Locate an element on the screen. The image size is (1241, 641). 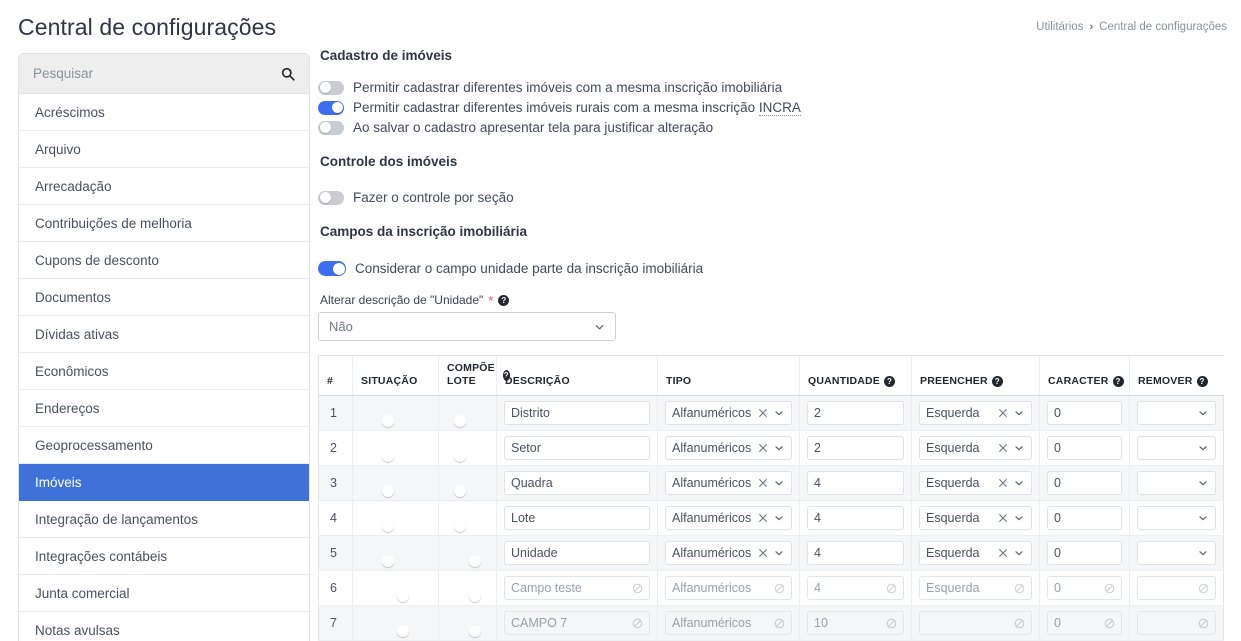
descricao-input: Quadra is located at coordinates (577, 483).